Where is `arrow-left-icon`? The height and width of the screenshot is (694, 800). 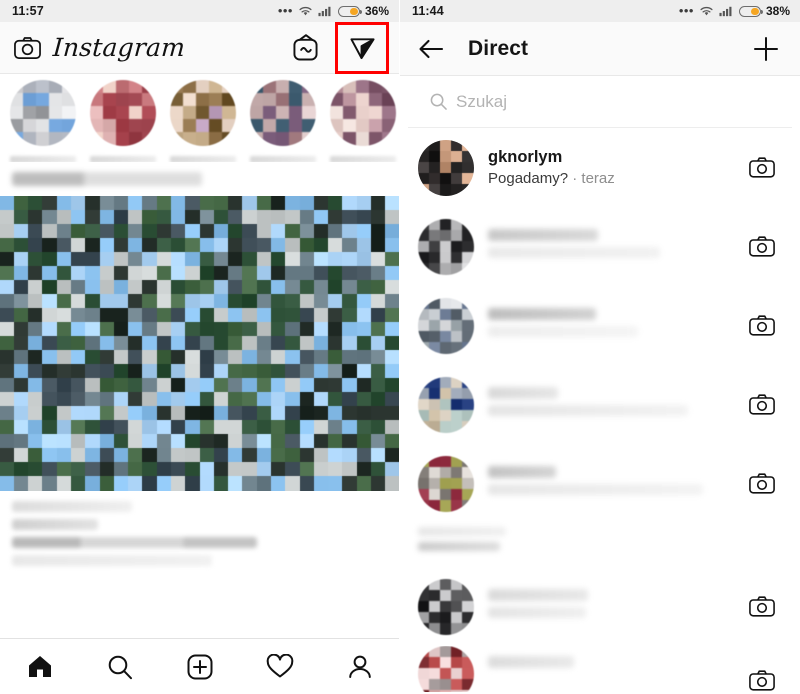
arrow-left-icon is located at coordinates (431, 48).